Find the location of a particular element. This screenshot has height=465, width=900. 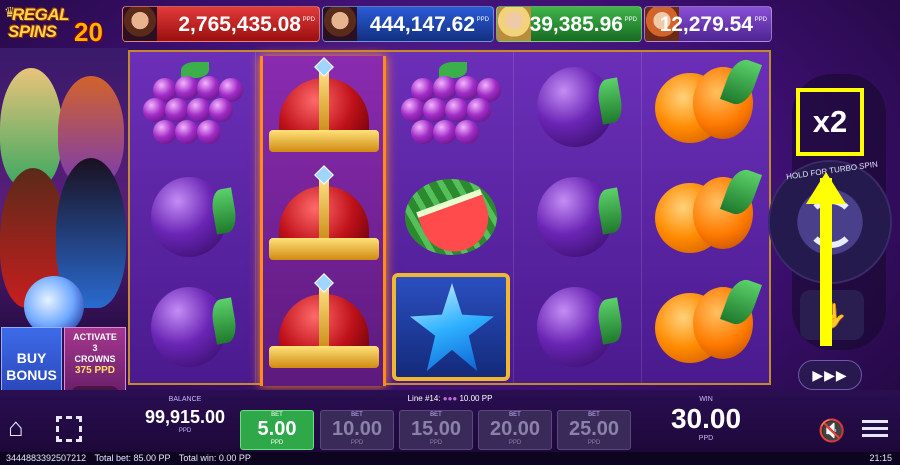

fast-forward-button: ▶▶▶ is located at coordinates (830, 375).